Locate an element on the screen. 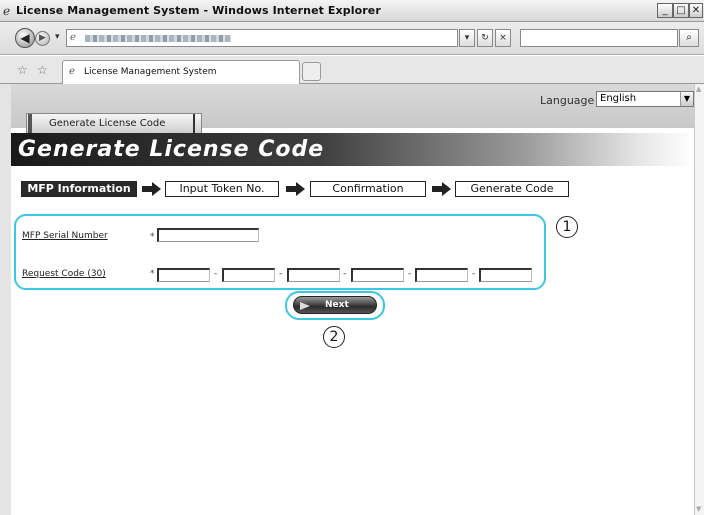 Image resolution: width=704 pixels, height=515 pixels. tab-label: Generate License Code is located at coordinates (107, 123).